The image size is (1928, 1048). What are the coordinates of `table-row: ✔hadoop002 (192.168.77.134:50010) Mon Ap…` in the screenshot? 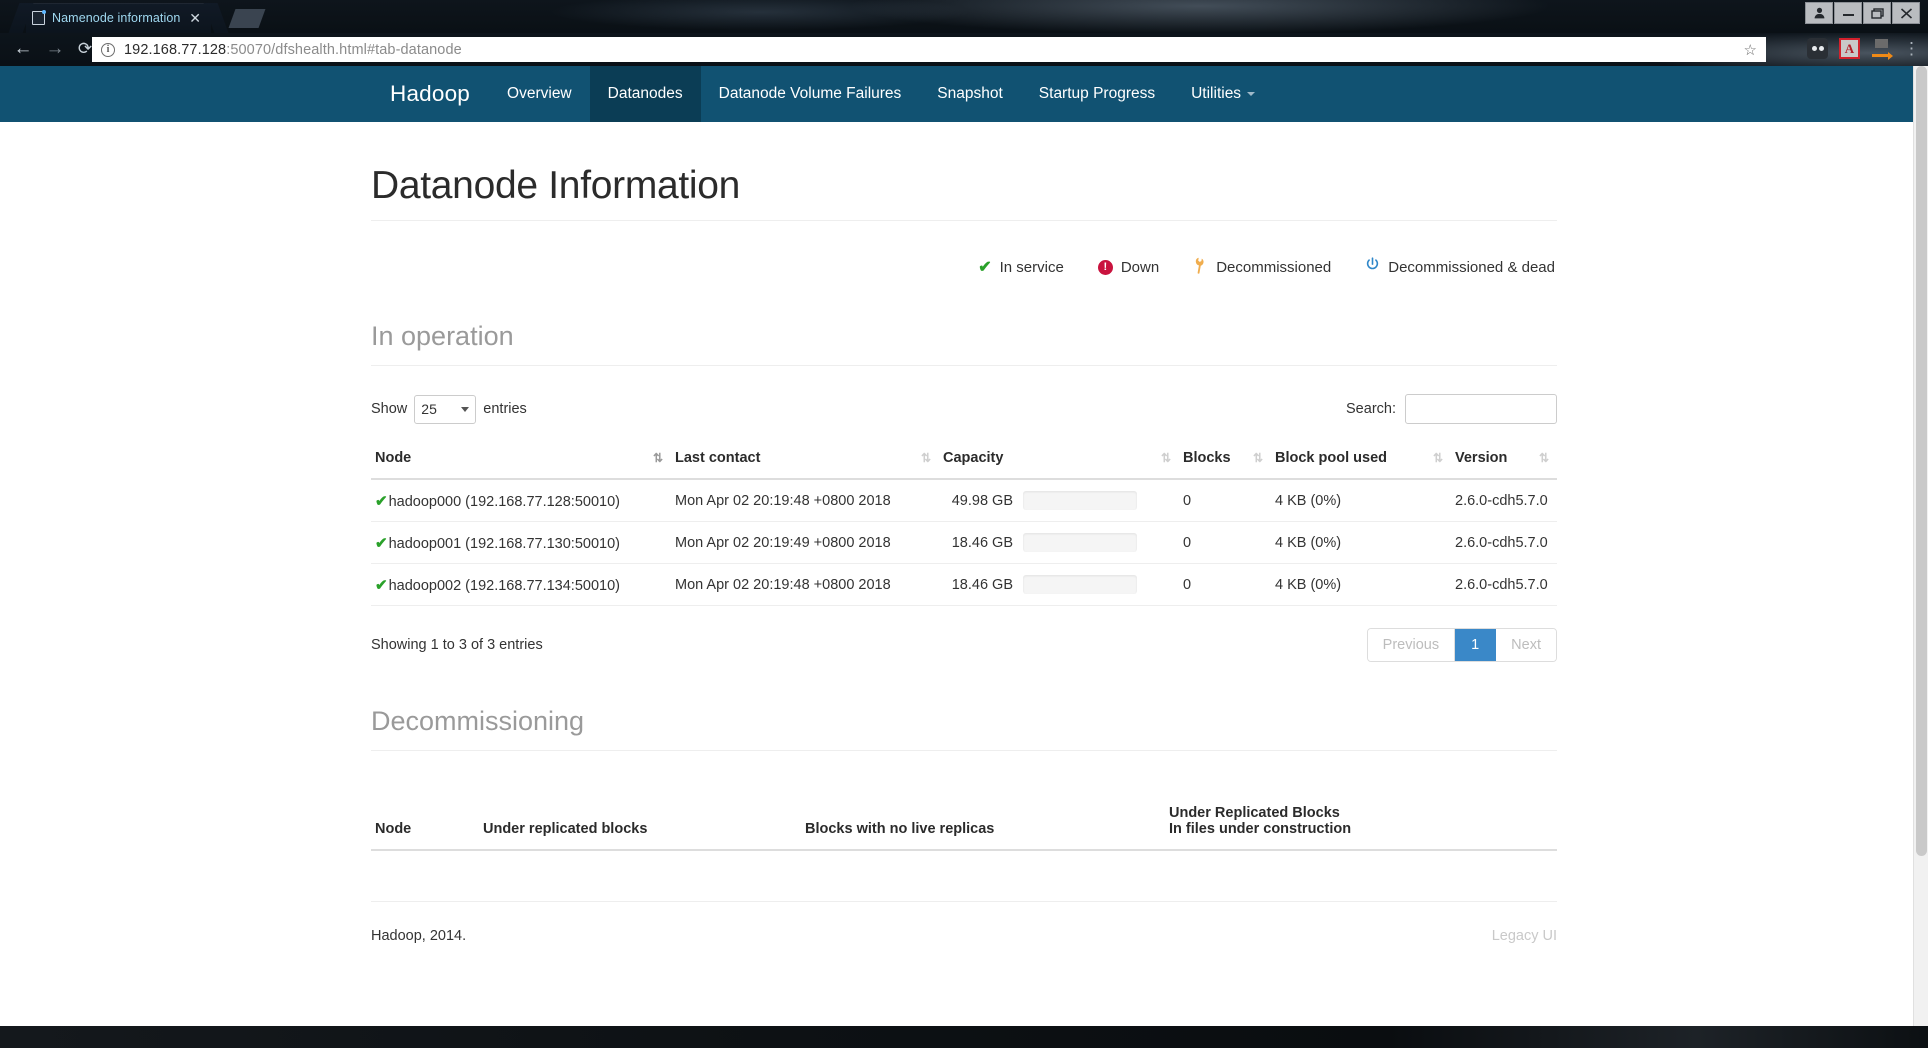 It's located at (964, 584).